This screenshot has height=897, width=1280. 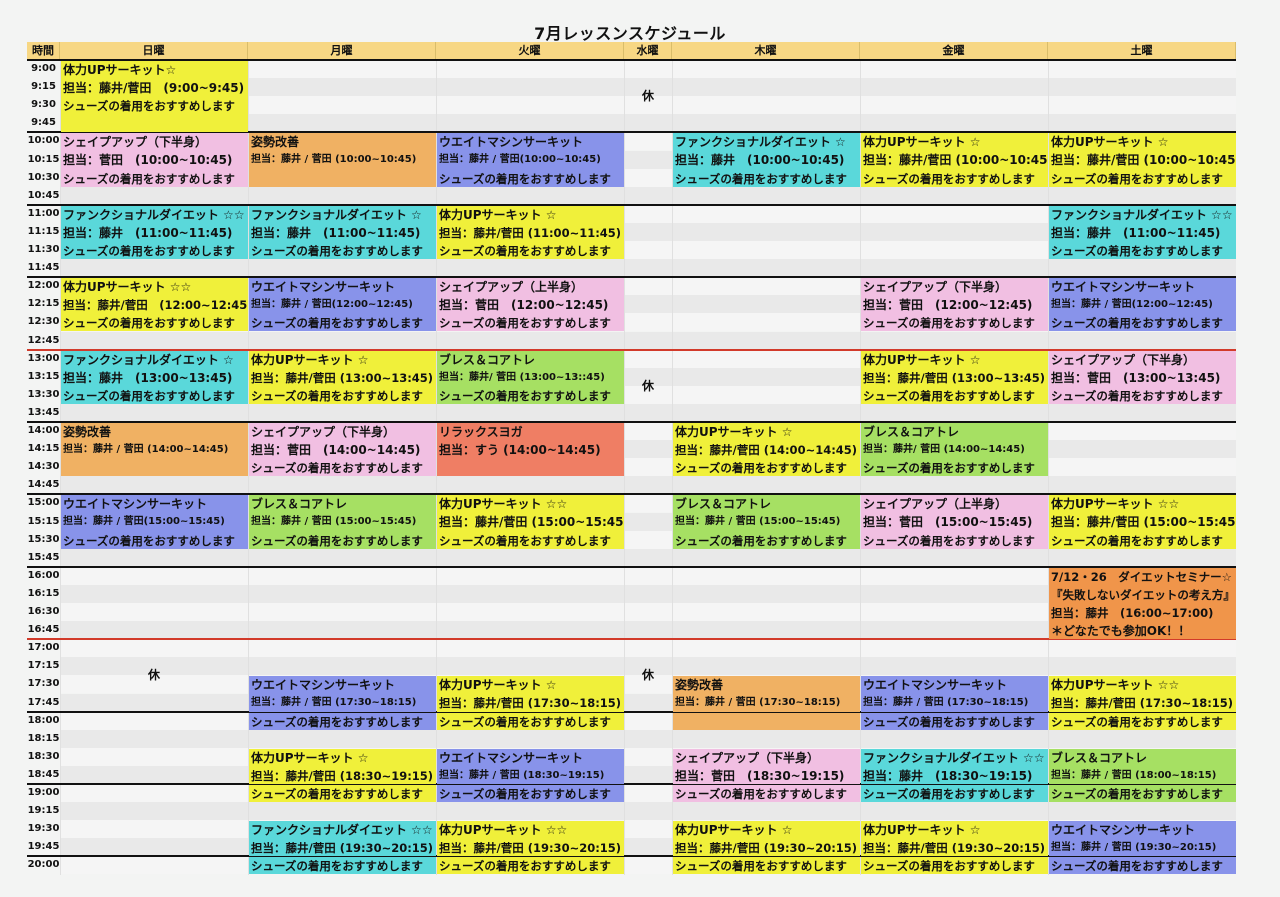 I want to click on class-instructor: 担当：菅田 (18:30~19:15), so click(x=760, y=775).